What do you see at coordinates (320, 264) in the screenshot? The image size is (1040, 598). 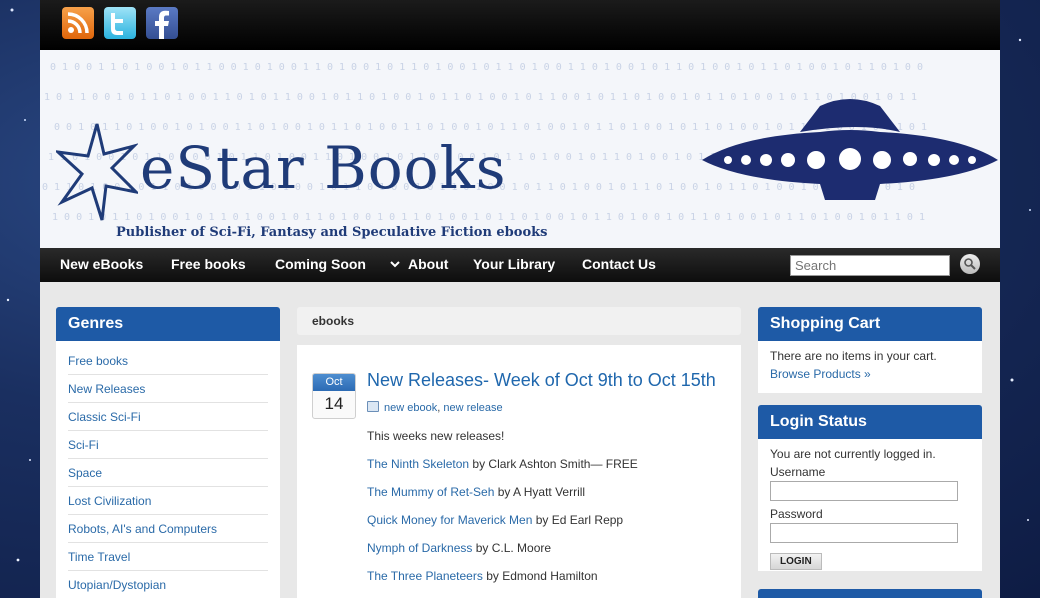 I see `nav-coming-soon: Coming Soon` at bounding box center [320, 264].